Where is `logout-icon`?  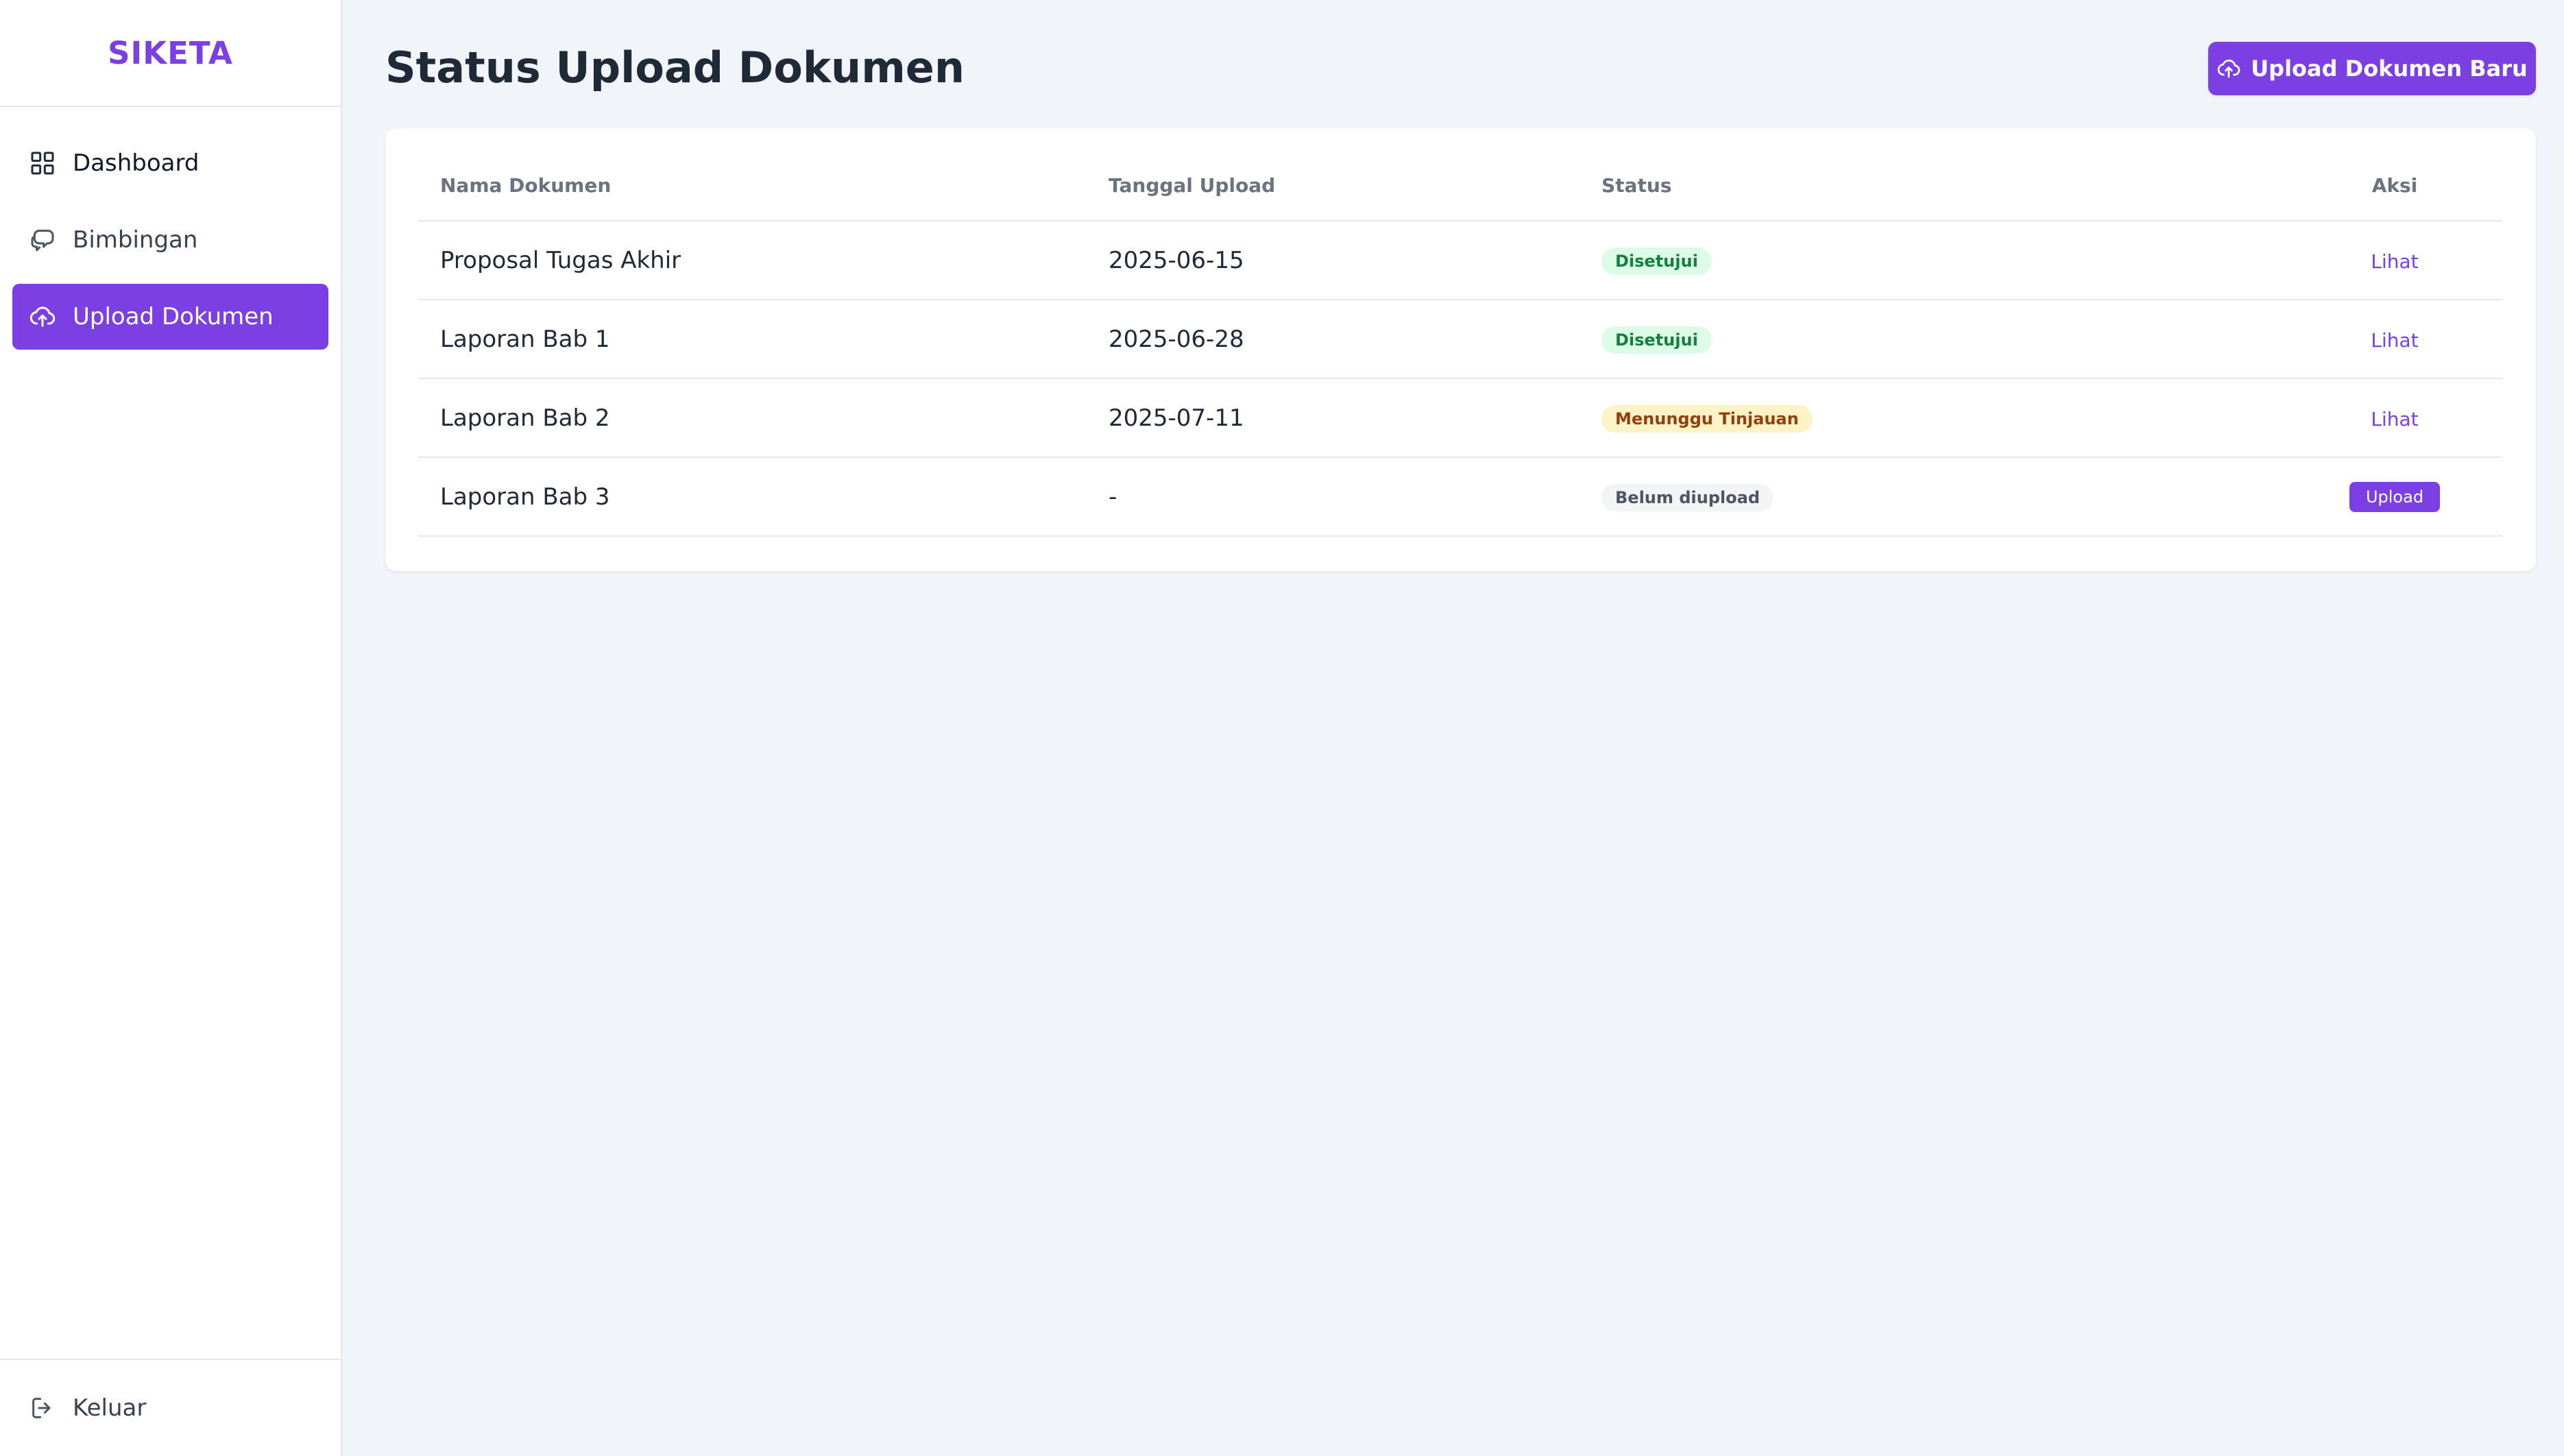 logout-icon is located at coordinates (42, 1408).